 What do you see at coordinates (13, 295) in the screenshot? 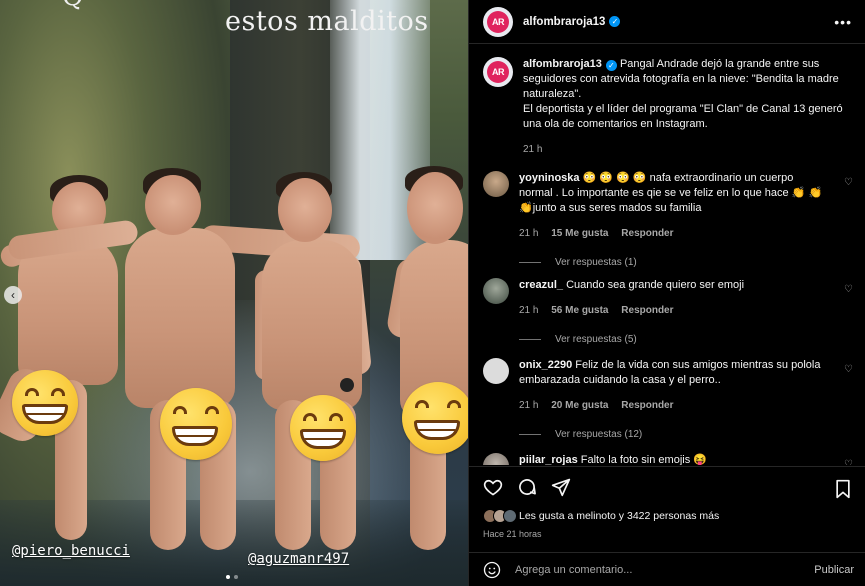
I see `carousel-prev-button: ‹` at bounding box center [13, 295].